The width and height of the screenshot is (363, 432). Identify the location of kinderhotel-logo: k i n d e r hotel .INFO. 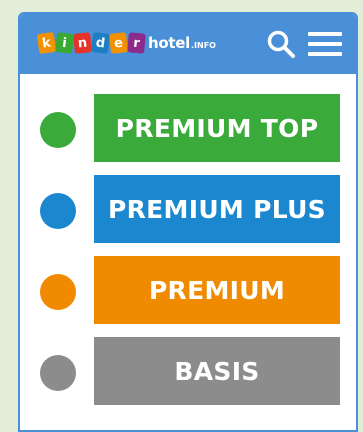
(126, 43).